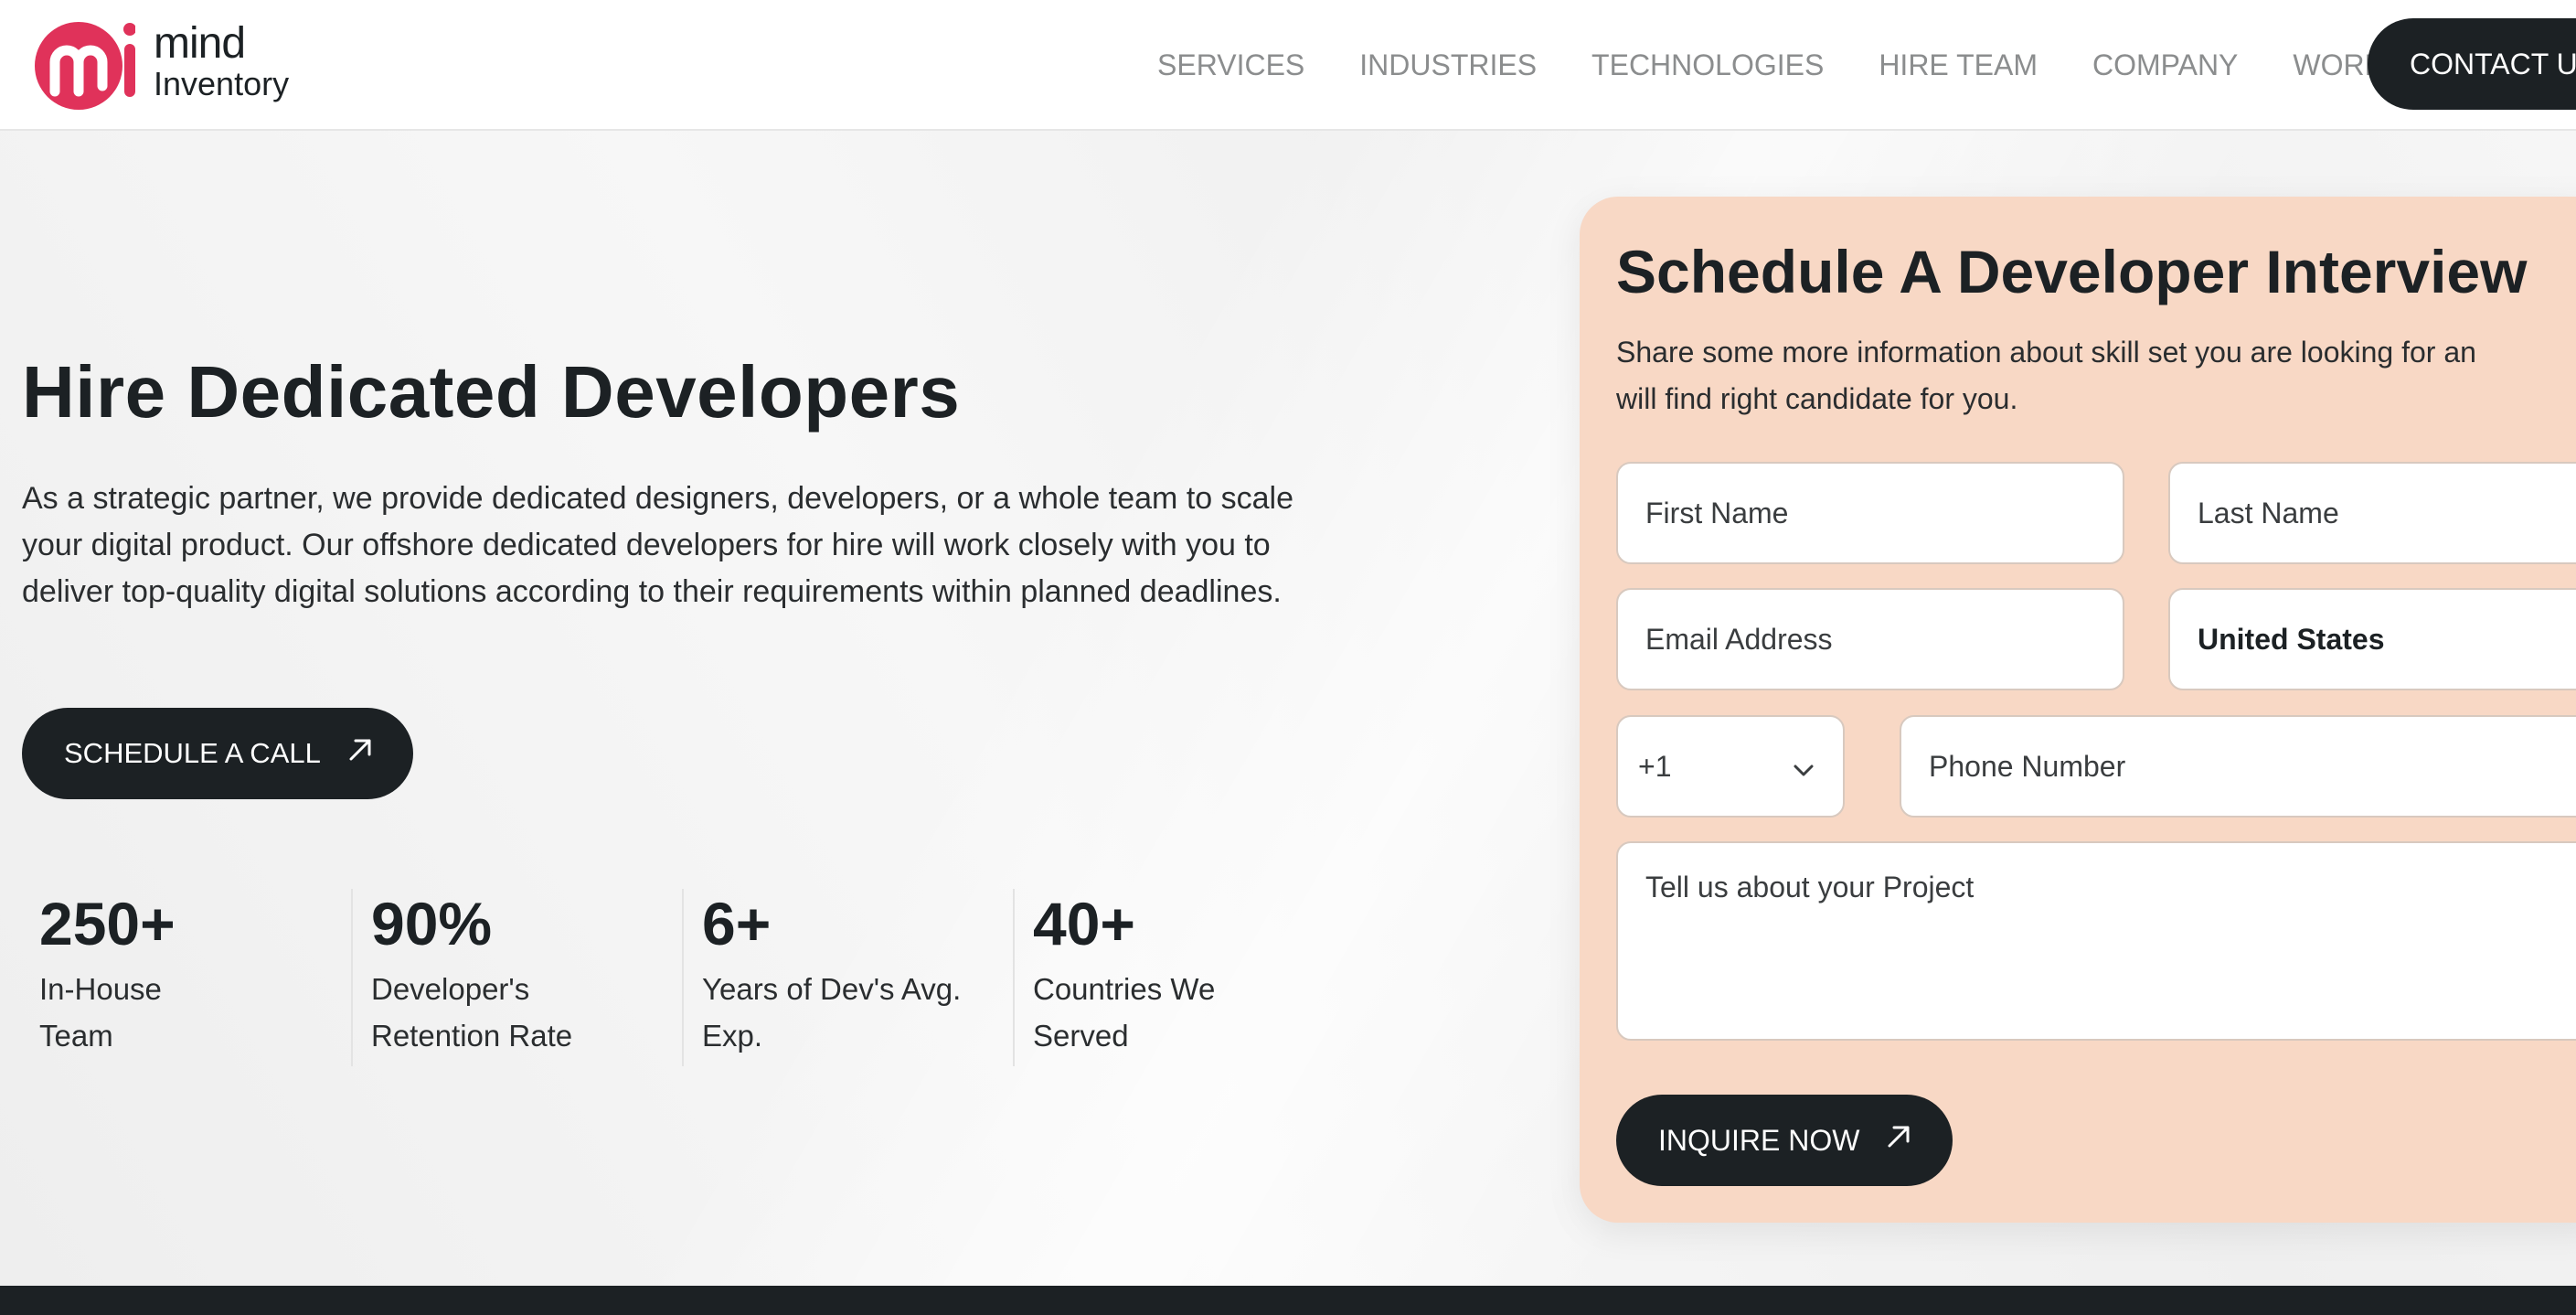 The height and width of the screenshot is (1315, 2576). What do you see at coordinates (737, 923) in the screenshot?
I see `stat-value: 6+` at bounding box center [737, 923].